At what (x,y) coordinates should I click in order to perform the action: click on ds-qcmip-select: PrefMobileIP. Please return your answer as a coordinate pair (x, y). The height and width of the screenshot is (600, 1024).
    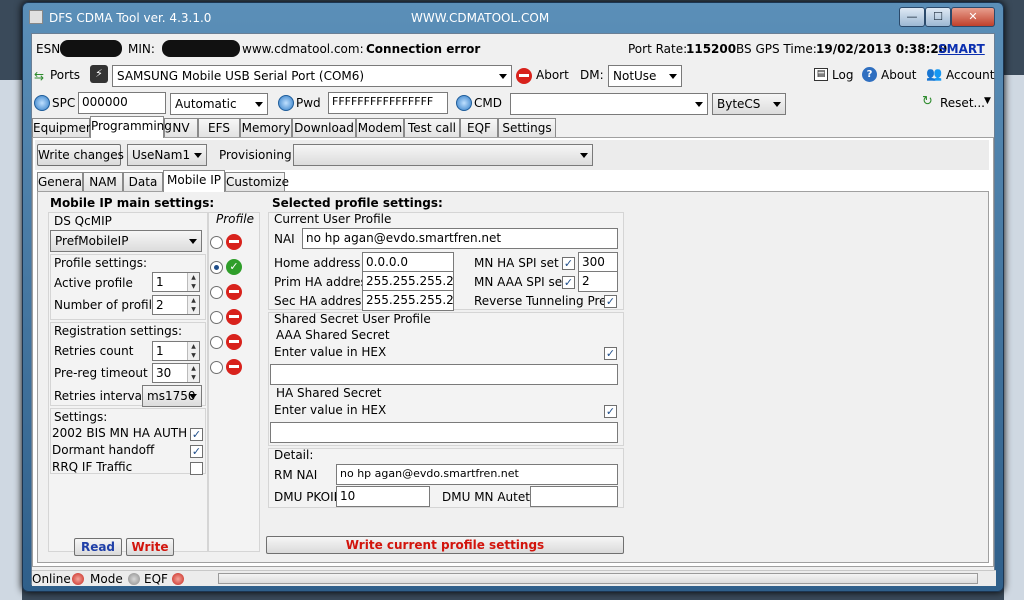
    Looking at the image, I should click on (126, 241).